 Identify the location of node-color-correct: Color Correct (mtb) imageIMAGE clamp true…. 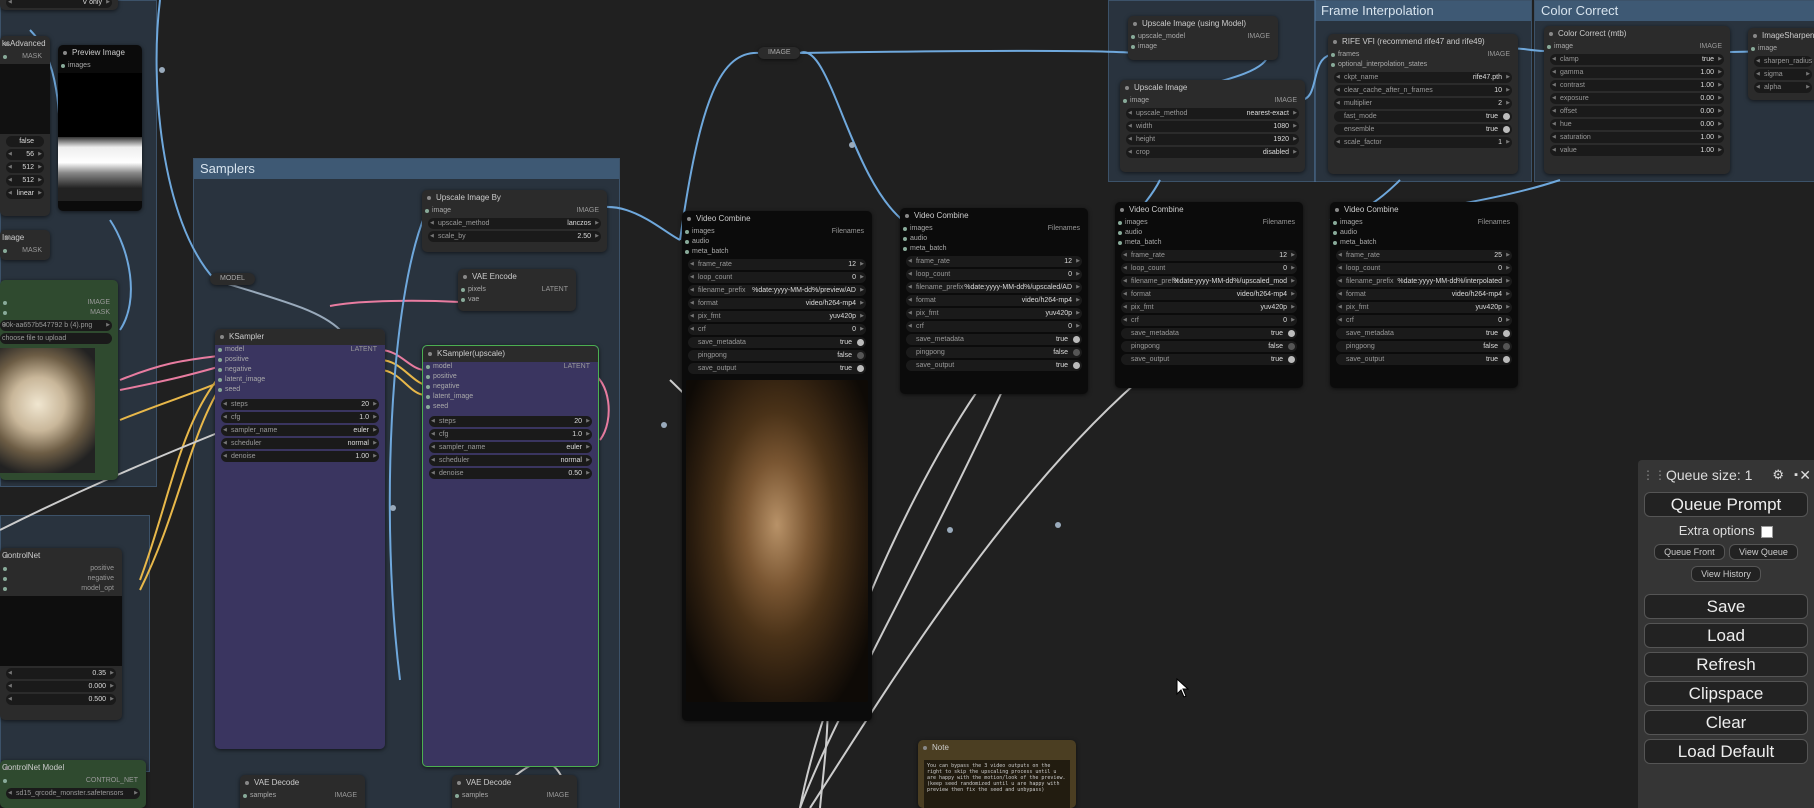
(1637, 100).